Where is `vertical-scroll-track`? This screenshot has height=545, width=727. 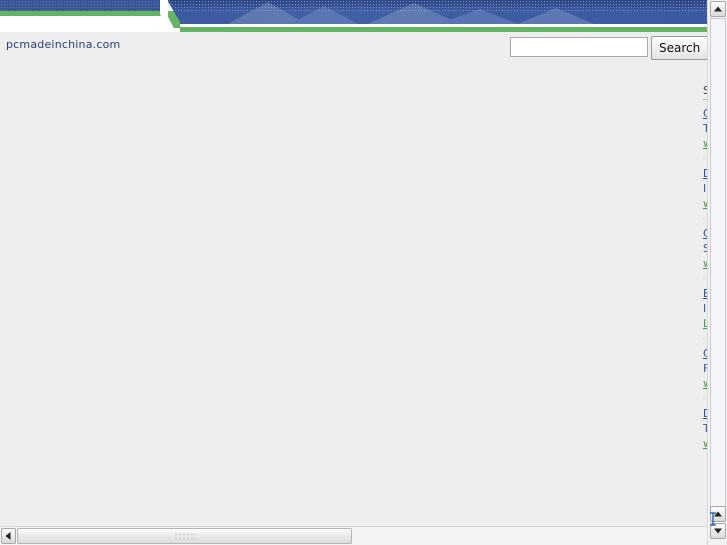 vertical-scroll-track is located at coordinates (718, 263).